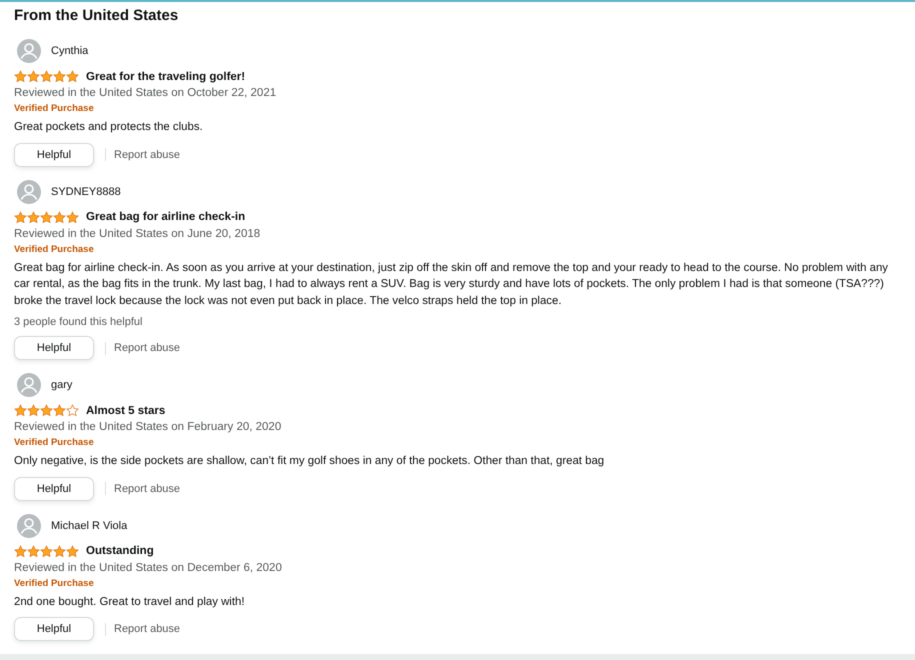  What do you see at coordinates (89, 526) in the screenshot?
I see `reviewer-name: Michael R Viola` at bounding box center [89, 526].